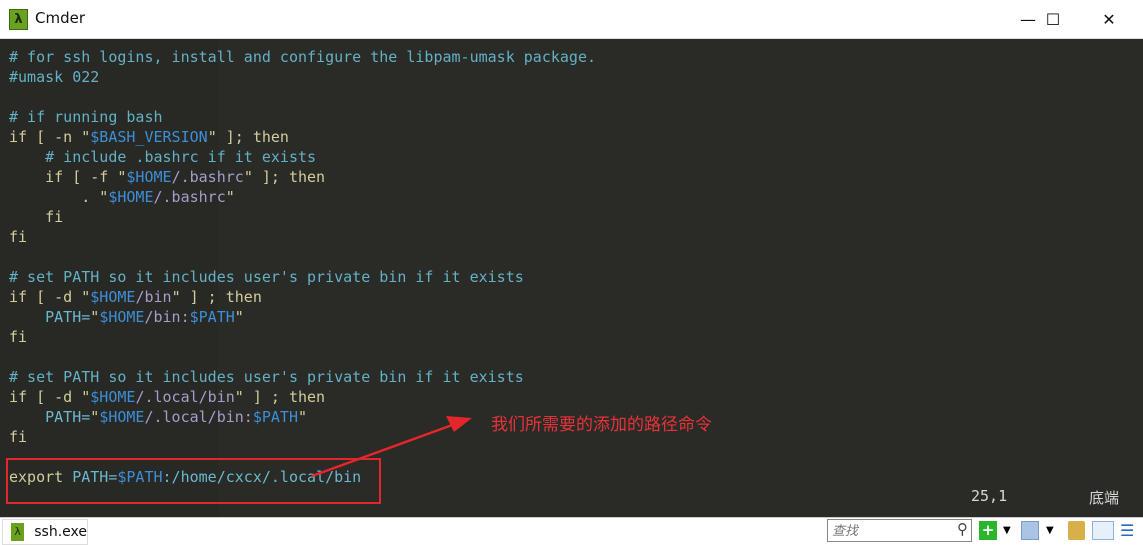 The height and width of the screenshot is (545, 1143). Describe the element at coordinates (1030, 530) in the screenshot. I see `tab-switch-icon` at that location.